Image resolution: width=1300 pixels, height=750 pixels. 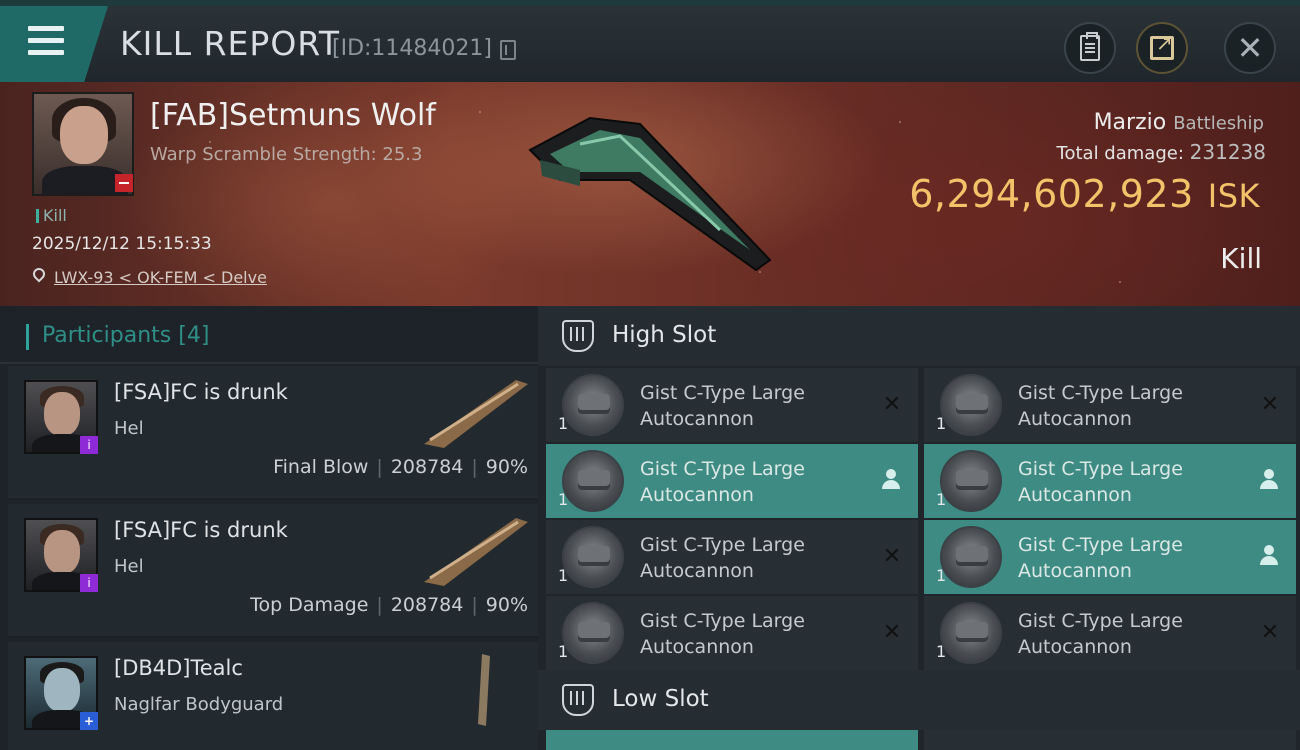 What do you see at coordinates (293, 115) in the screenshot?
I see `victim-name: [FAB]Setmuns Wolf` at bounding box center [293, 115].